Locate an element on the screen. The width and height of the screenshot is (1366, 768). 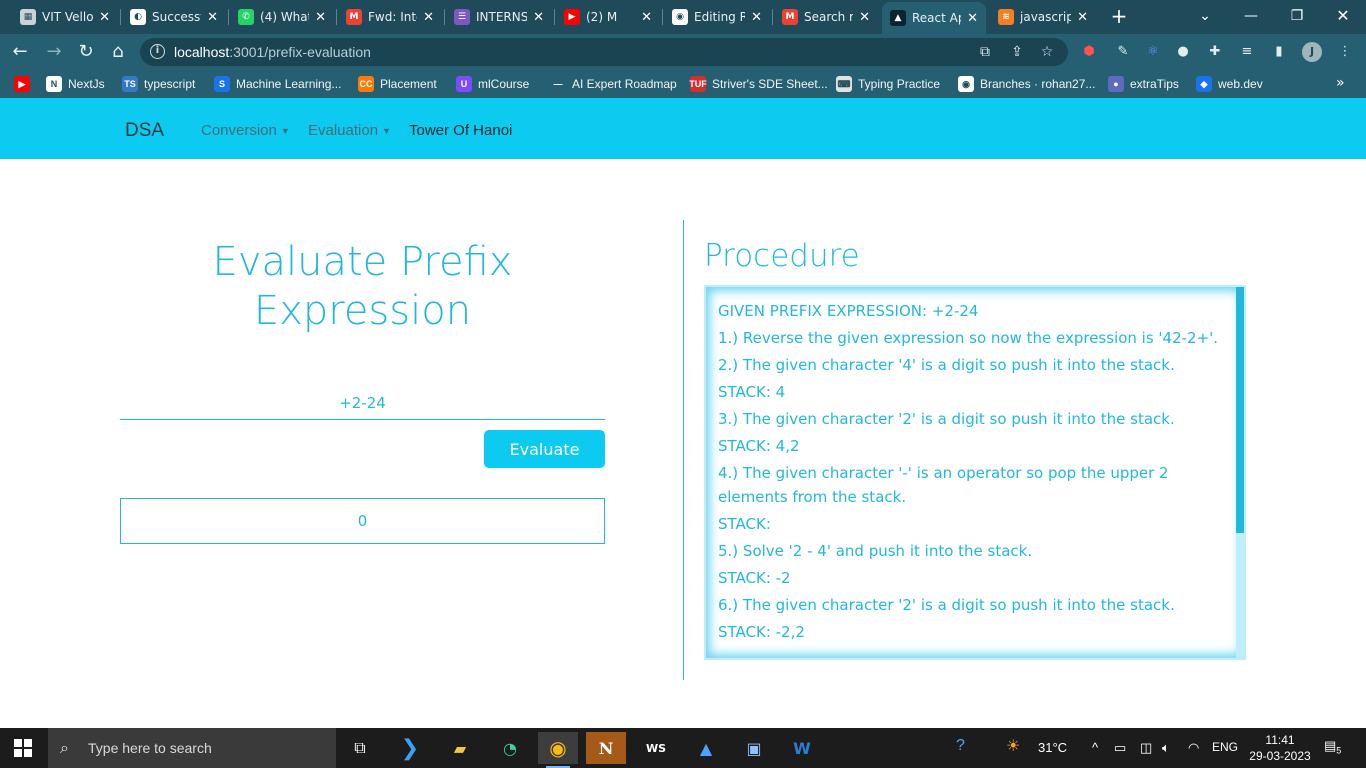
photos-icon: ▲ is located at coordinates (706, 748).